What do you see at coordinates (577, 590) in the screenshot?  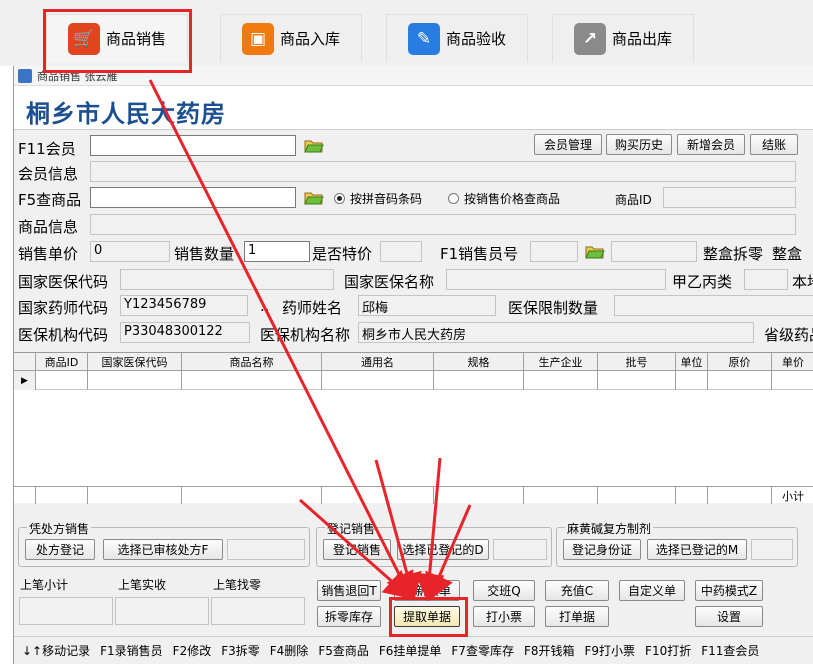 I see `recharge-button: 充值C` at bounding box center [577, 590].